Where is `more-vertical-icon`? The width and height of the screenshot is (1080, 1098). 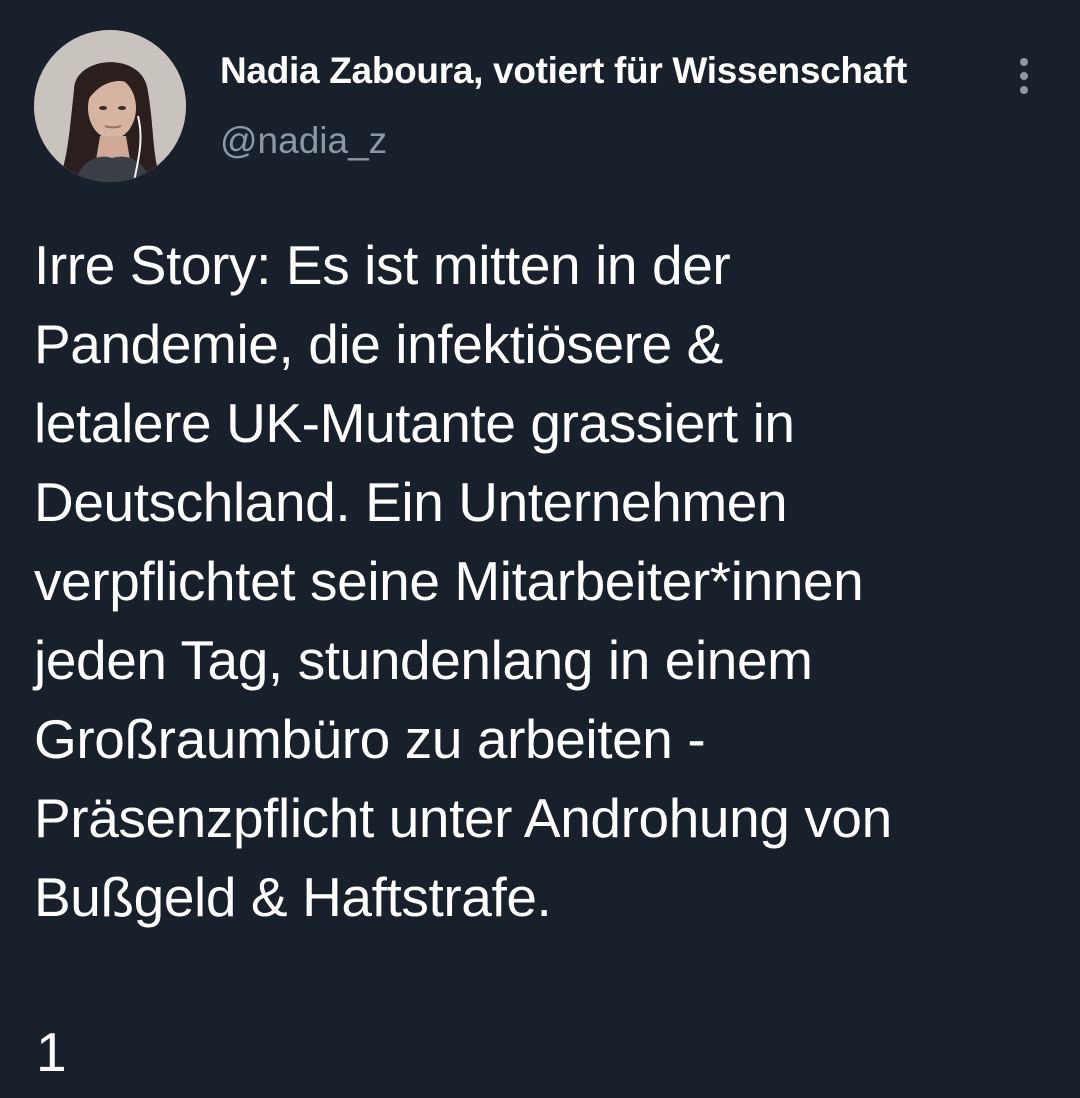 more-vertical-icon is located at coordinates (1024, 76).